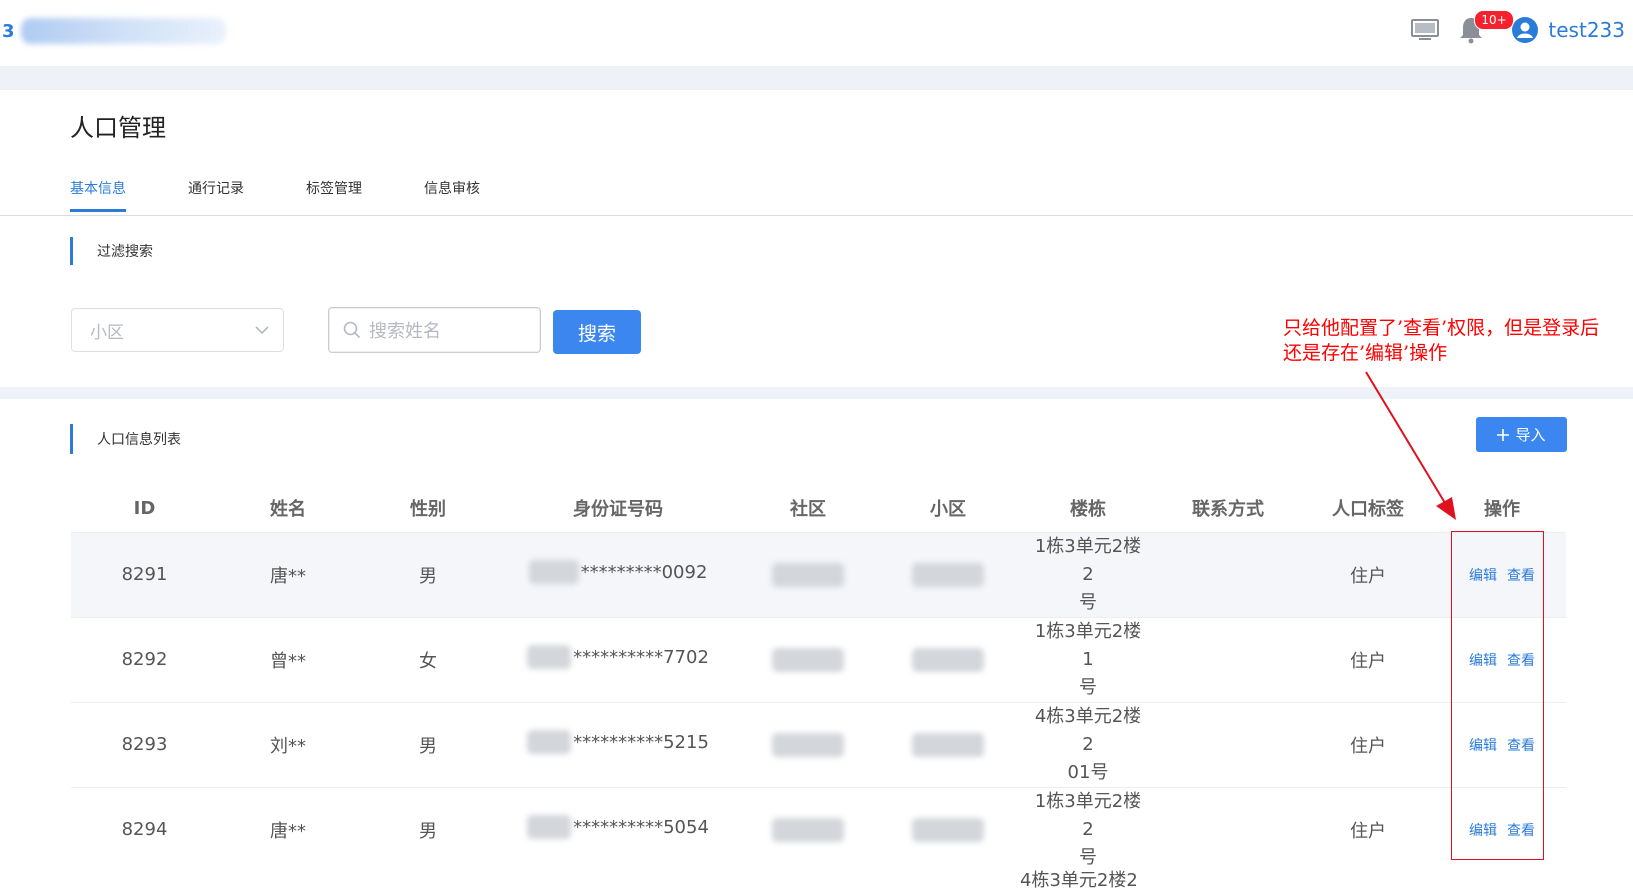  Describe the element at coordinates (144, 744) in the screenshot. I see `cell-id: 8293` at that location.